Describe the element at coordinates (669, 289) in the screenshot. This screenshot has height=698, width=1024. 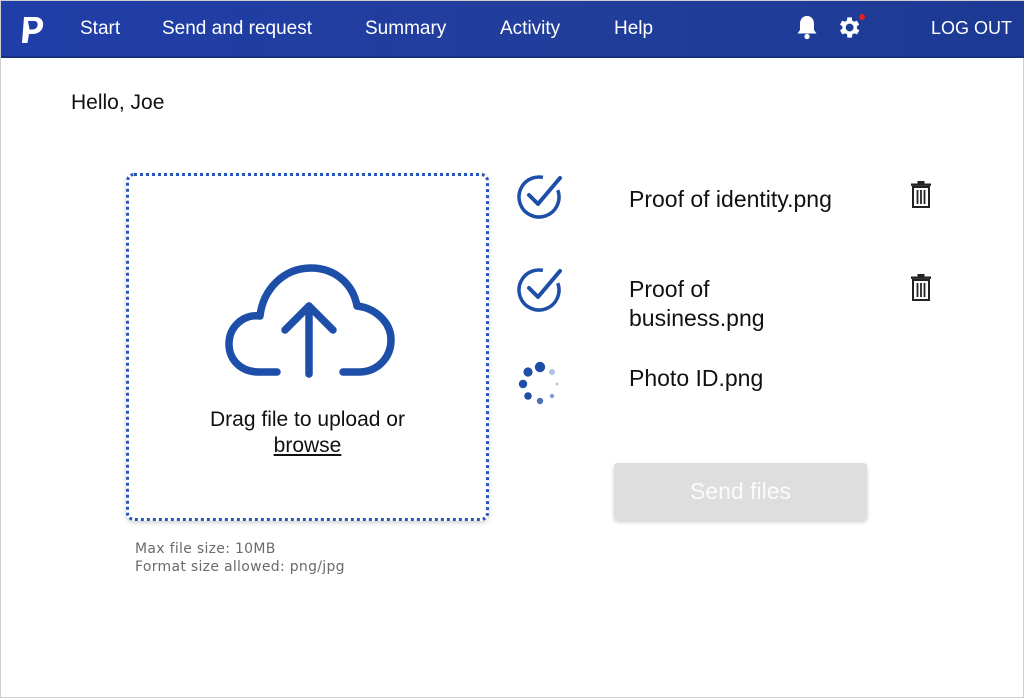
I see `file-name-line: Proof of` at that location.